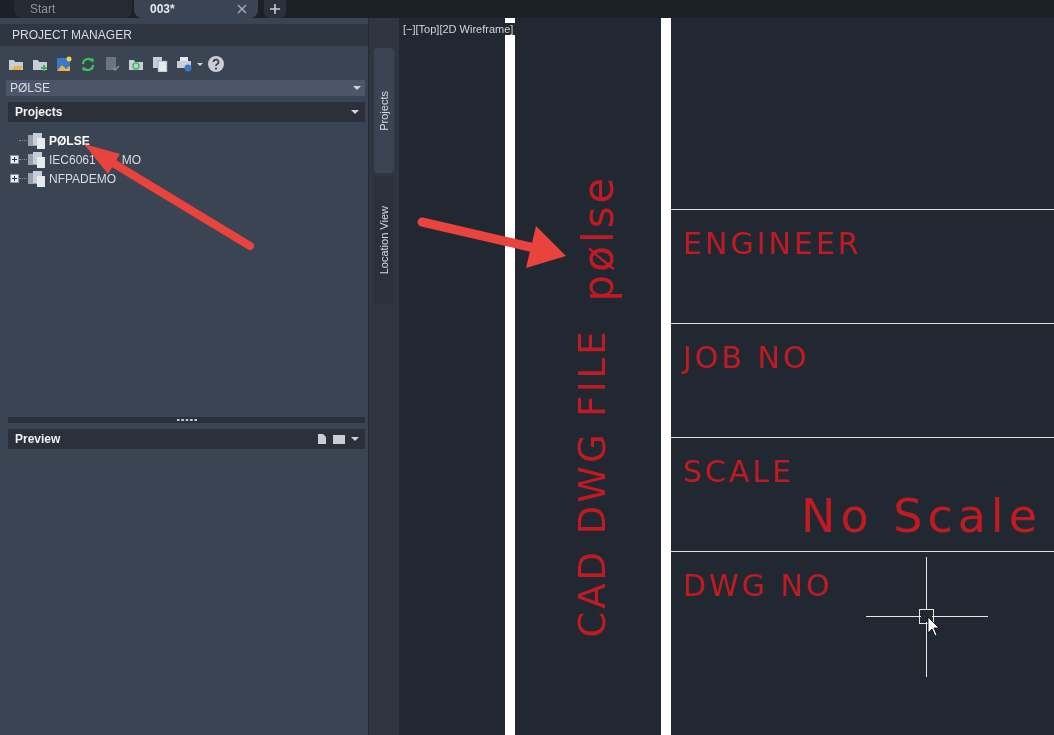  Describe the element at coordinates (459, 29) in the screenshot. I see `viewport-label: [−][Top][2D Wireframe]` at that location.